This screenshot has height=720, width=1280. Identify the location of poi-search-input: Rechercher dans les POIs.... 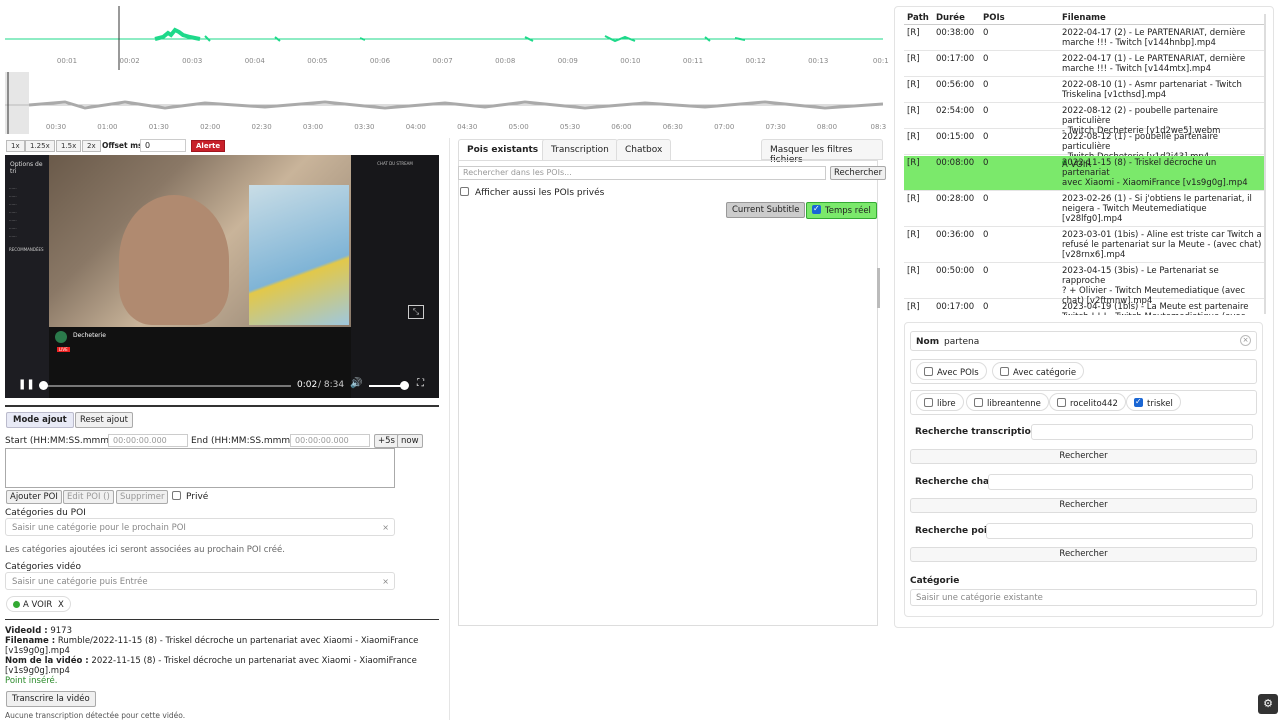
(642, 173).